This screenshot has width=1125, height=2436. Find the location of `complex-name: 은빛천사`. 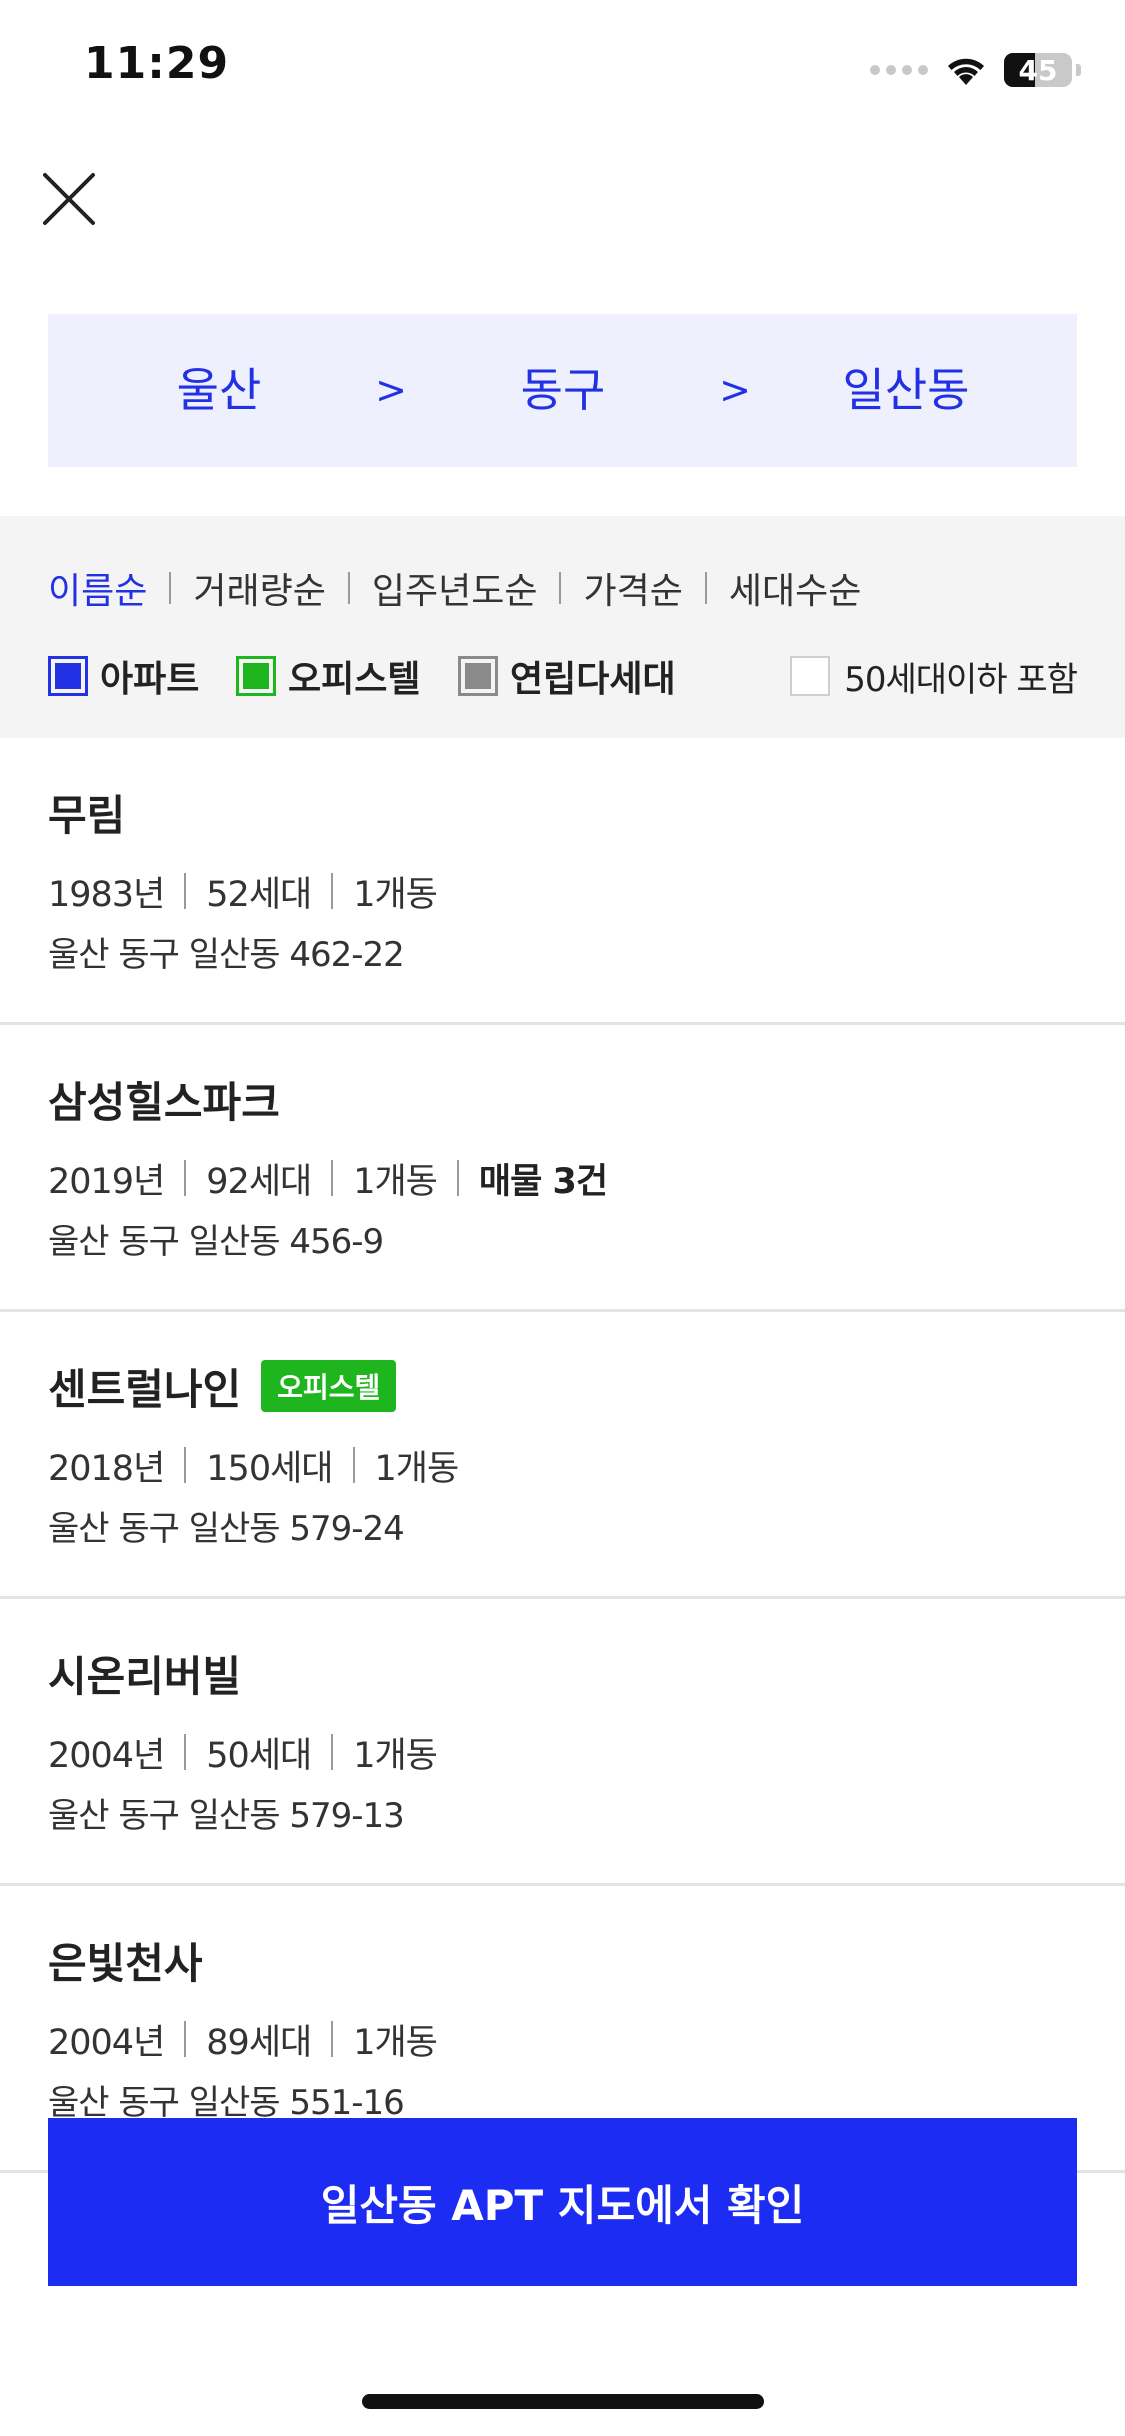

complex-name: 은빛천사 is located at coordinates (125, 1963).